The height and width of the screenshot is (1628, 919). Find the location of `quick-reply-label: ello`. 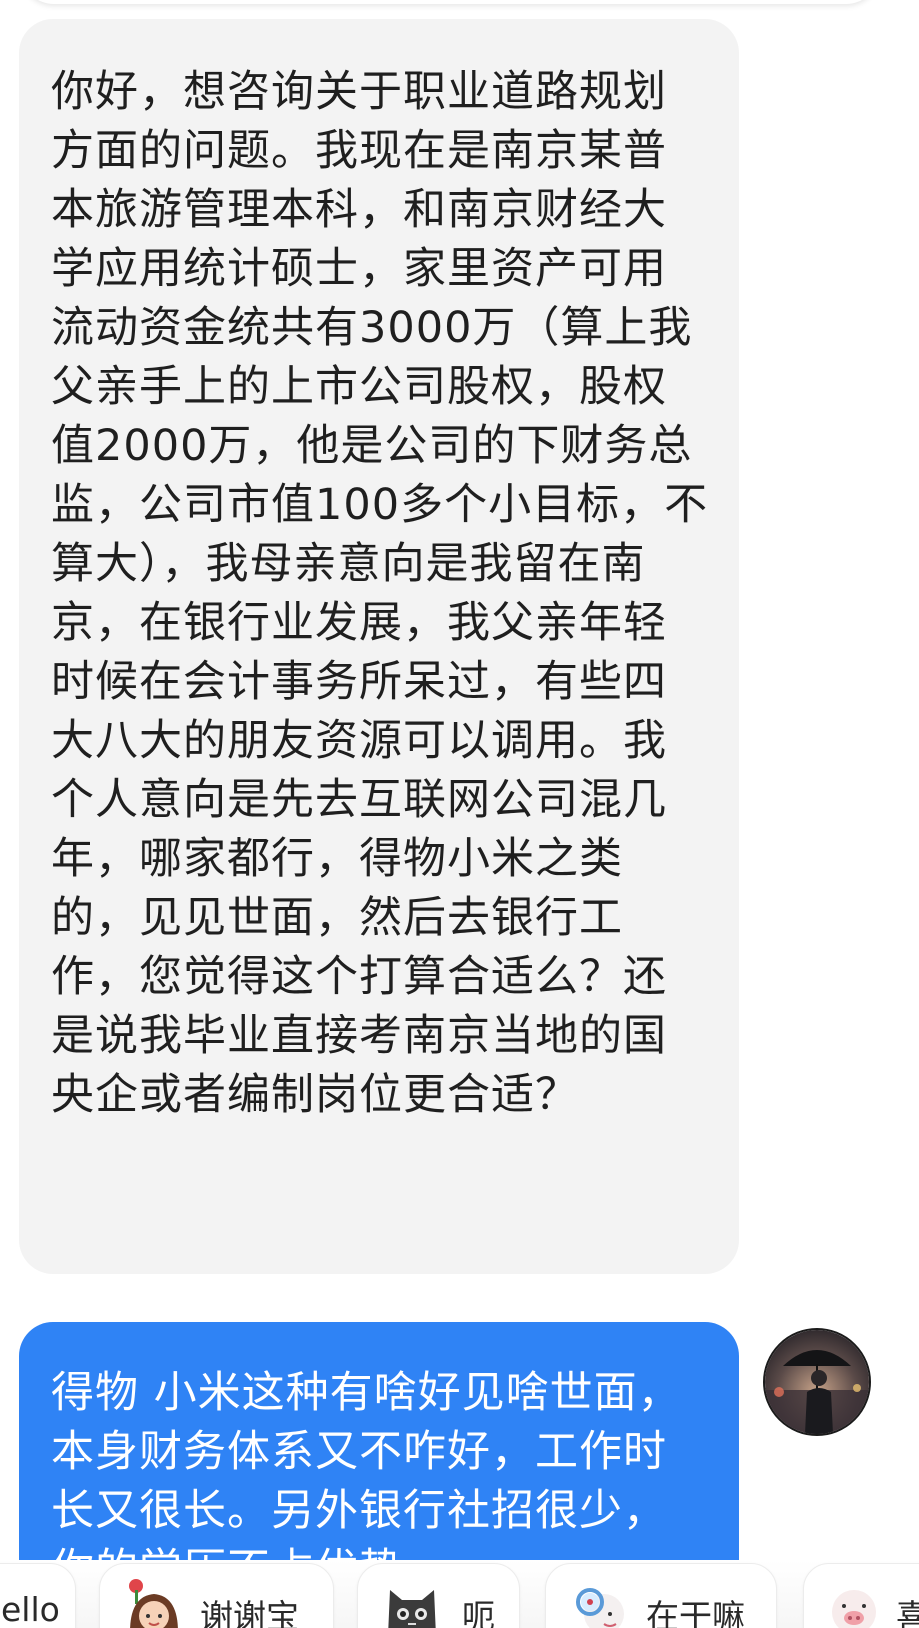

quick-reply-label: ello is located at coordinates (30, 1609).